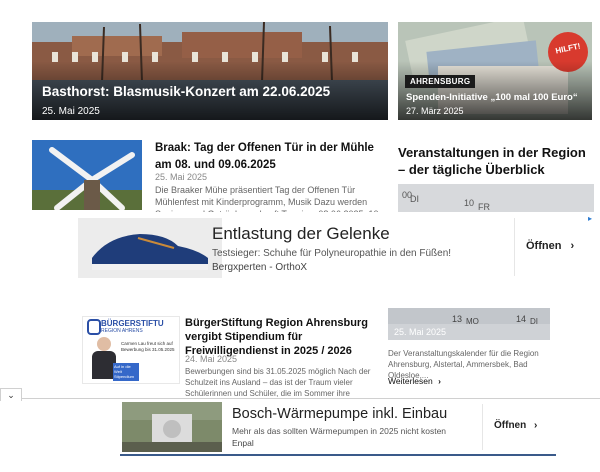  Describe the element at coordinates (435, 111) in the screenshot. I see `hero-date-spenden: 27. März 2025` at that location.